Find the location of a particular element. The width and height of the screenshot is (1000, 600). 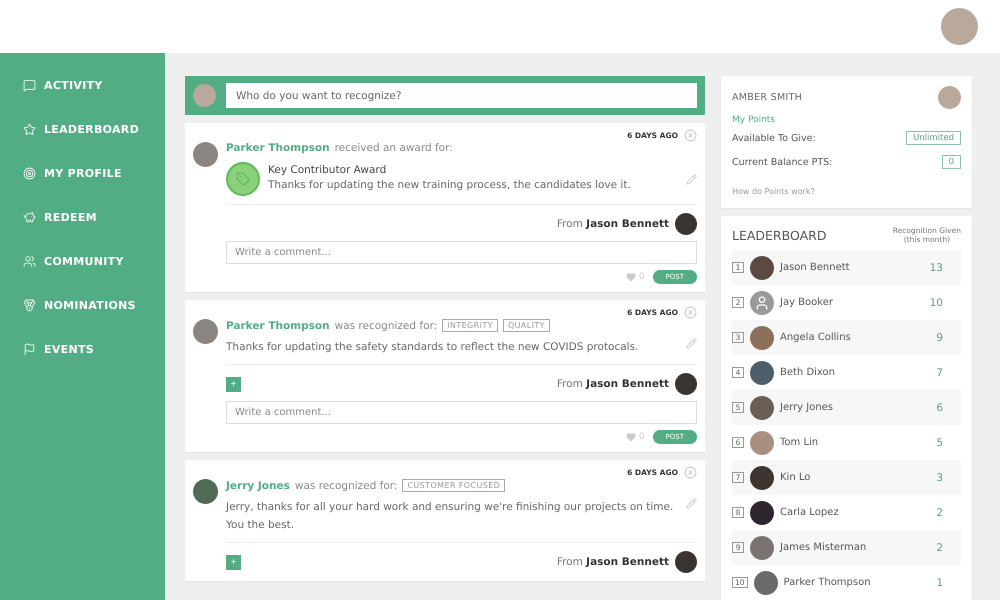

nav-item: COMMUNITY is located at coordinates (82, 261).